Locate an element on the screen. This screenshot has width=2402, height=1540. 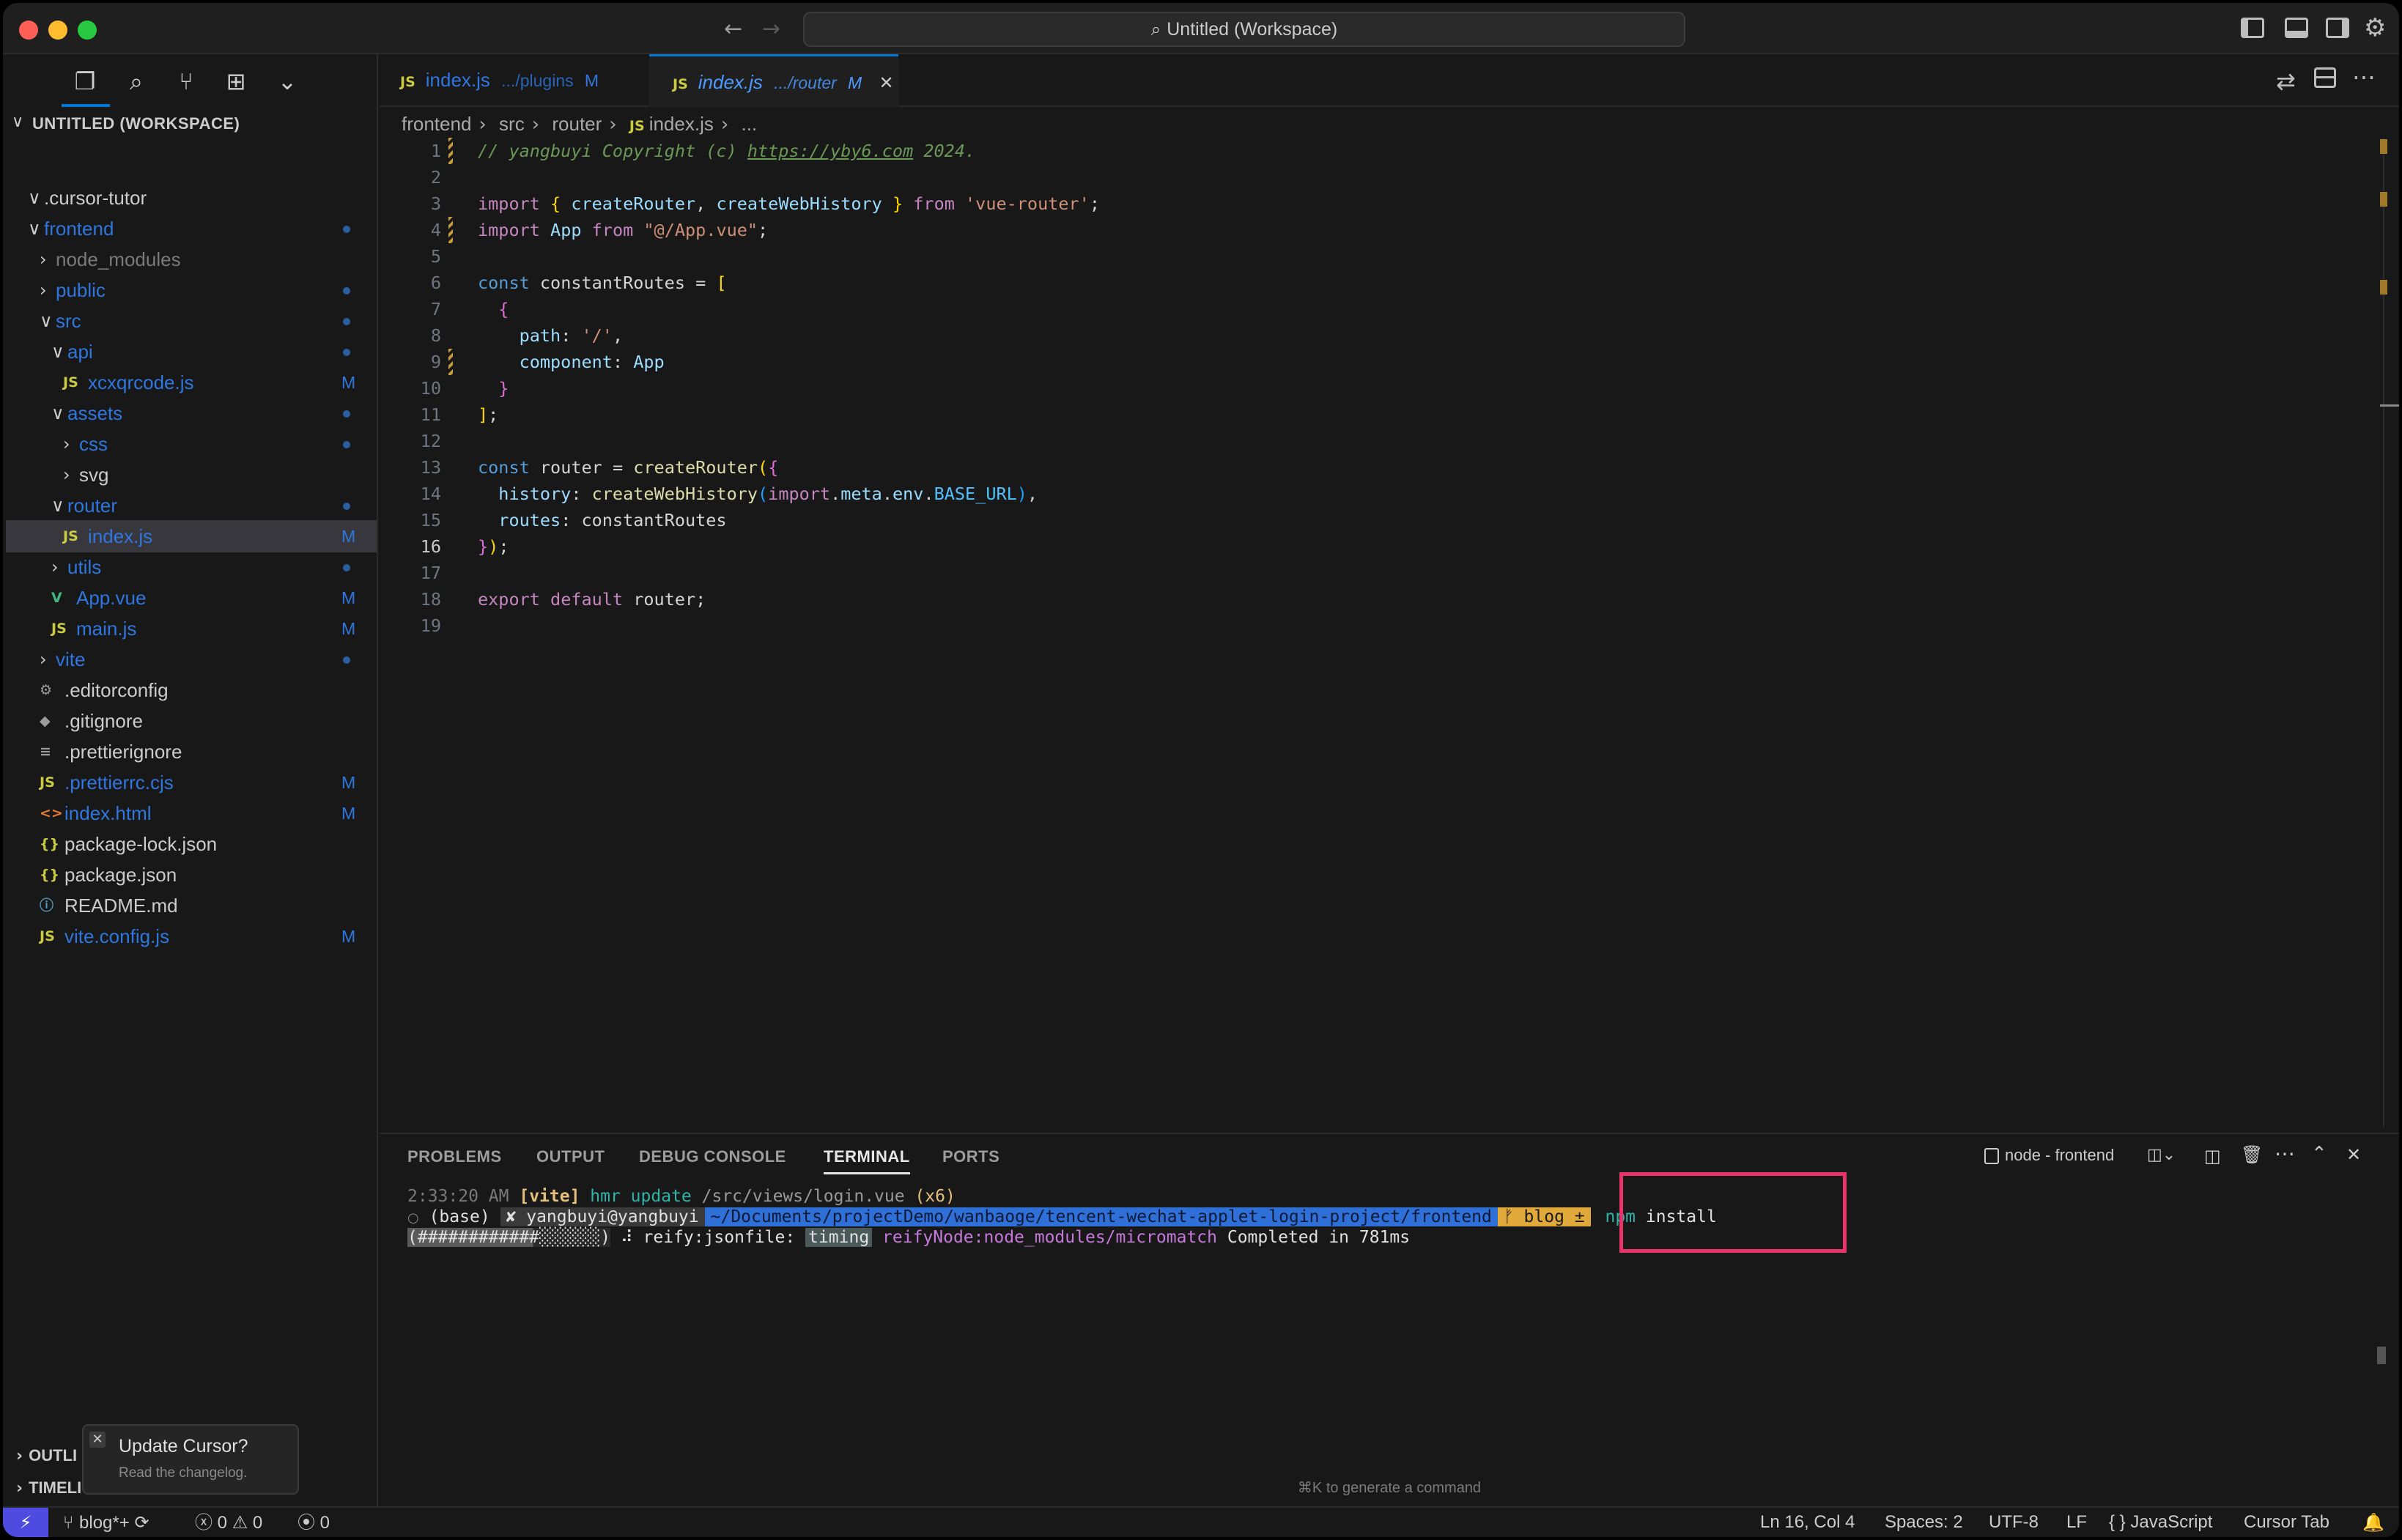
panel-tab-debug-console: DEBUG CONSOLE is located at coordinates (713, 1156).